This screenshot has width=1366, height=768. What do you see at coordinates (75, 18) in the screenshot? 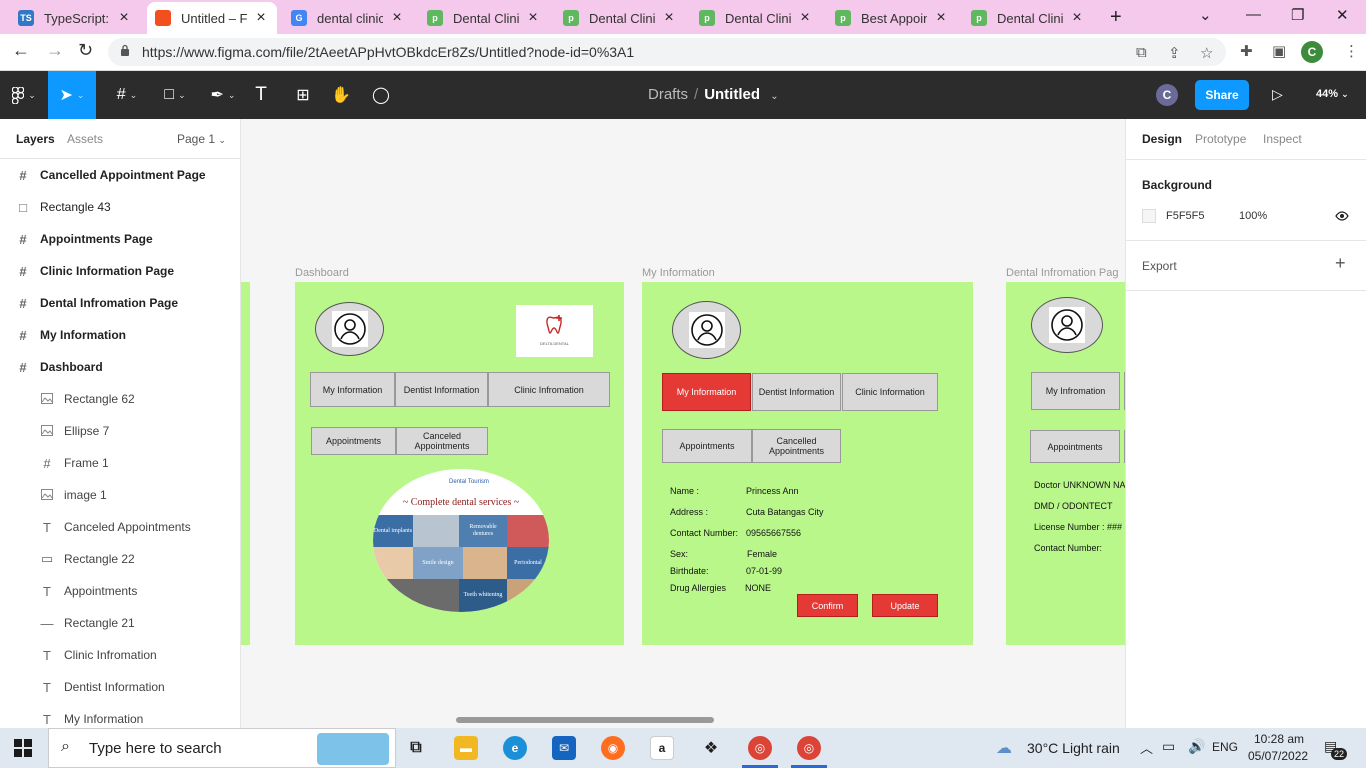
I see `browser-tab: TS TypeScript: TS ×` at bounding box center [75, 18].